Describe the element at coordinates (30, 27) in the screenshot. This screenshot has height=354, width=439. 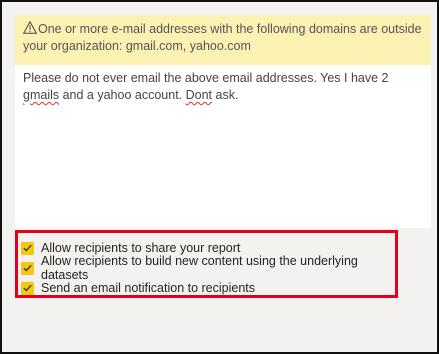
I see `warning-triangle-icon` at that location.